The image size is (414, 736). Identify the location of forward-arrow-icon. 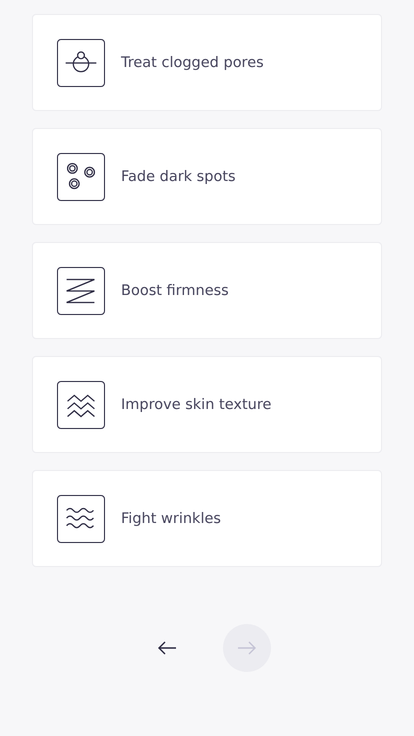
(247, 648).